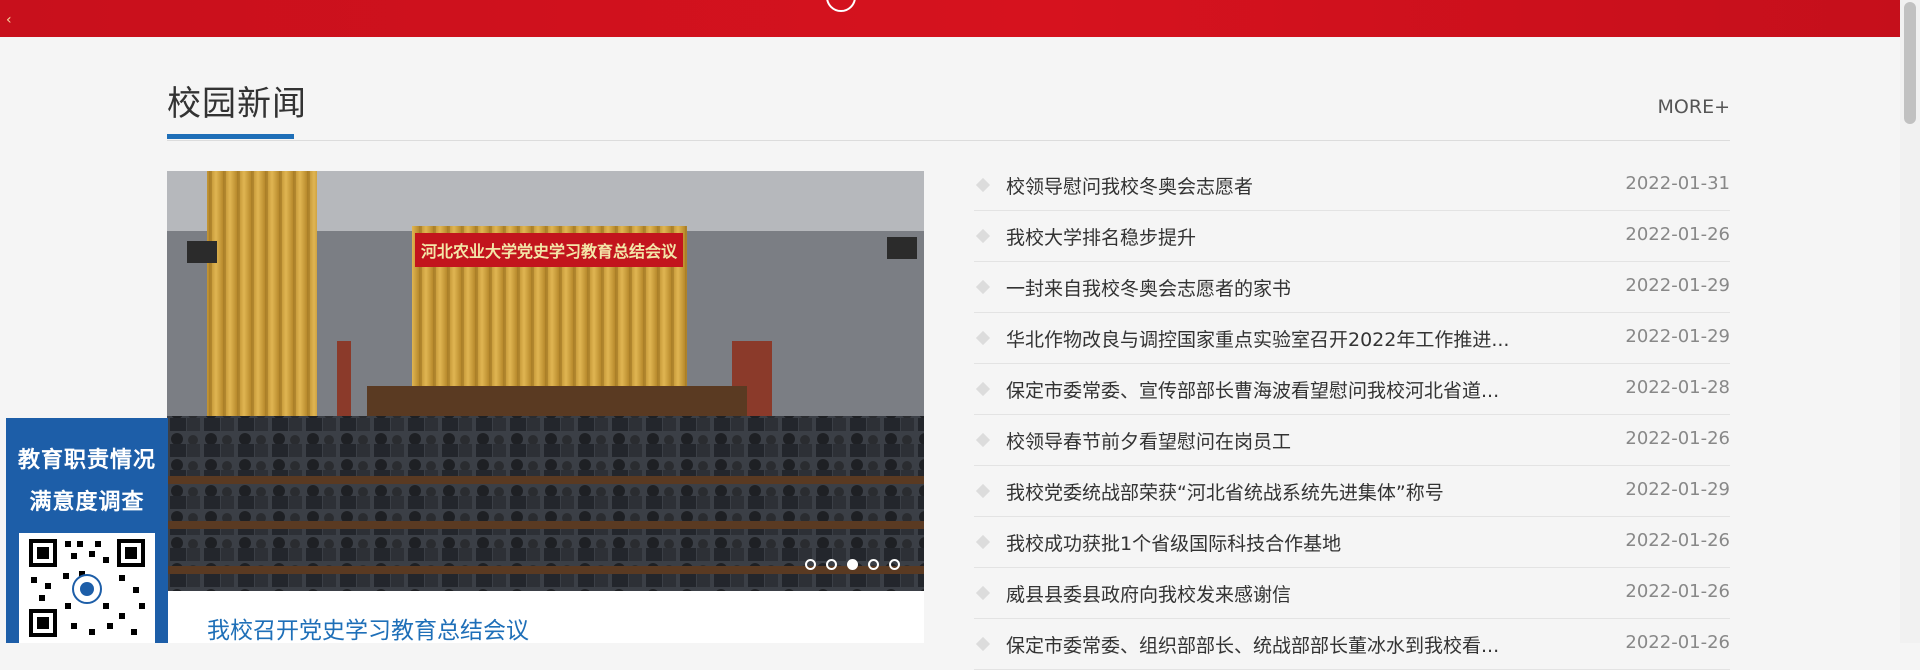 The image size is (1920, 670). What do you see at coordinates (950, 18) in the screenshot?
I see `top-banner: ‹` at bounding box center [950, 18].